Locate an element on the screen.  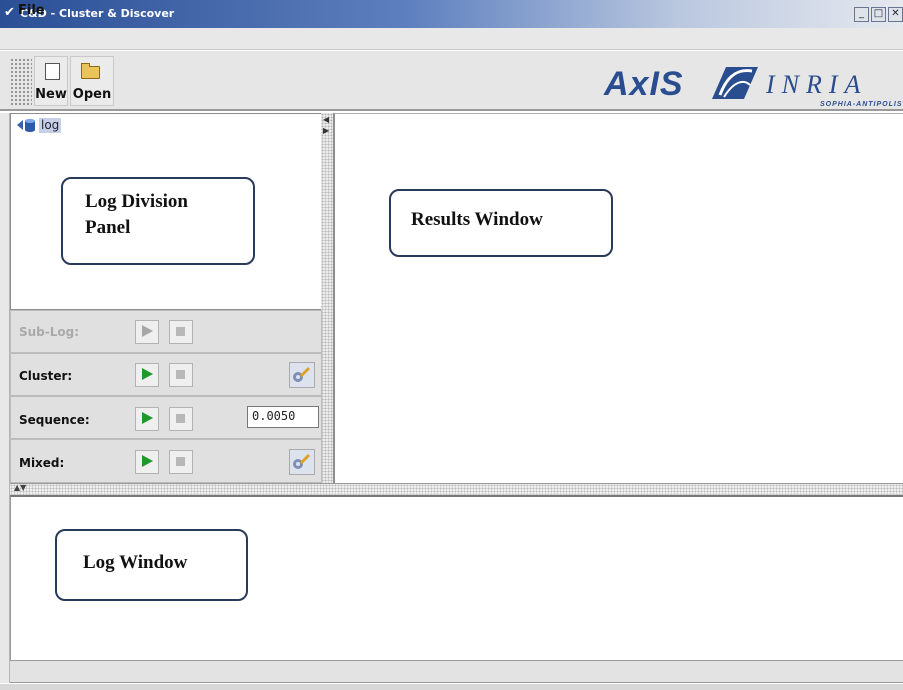
tree-item-log: log is located at coordinates (50, 125).